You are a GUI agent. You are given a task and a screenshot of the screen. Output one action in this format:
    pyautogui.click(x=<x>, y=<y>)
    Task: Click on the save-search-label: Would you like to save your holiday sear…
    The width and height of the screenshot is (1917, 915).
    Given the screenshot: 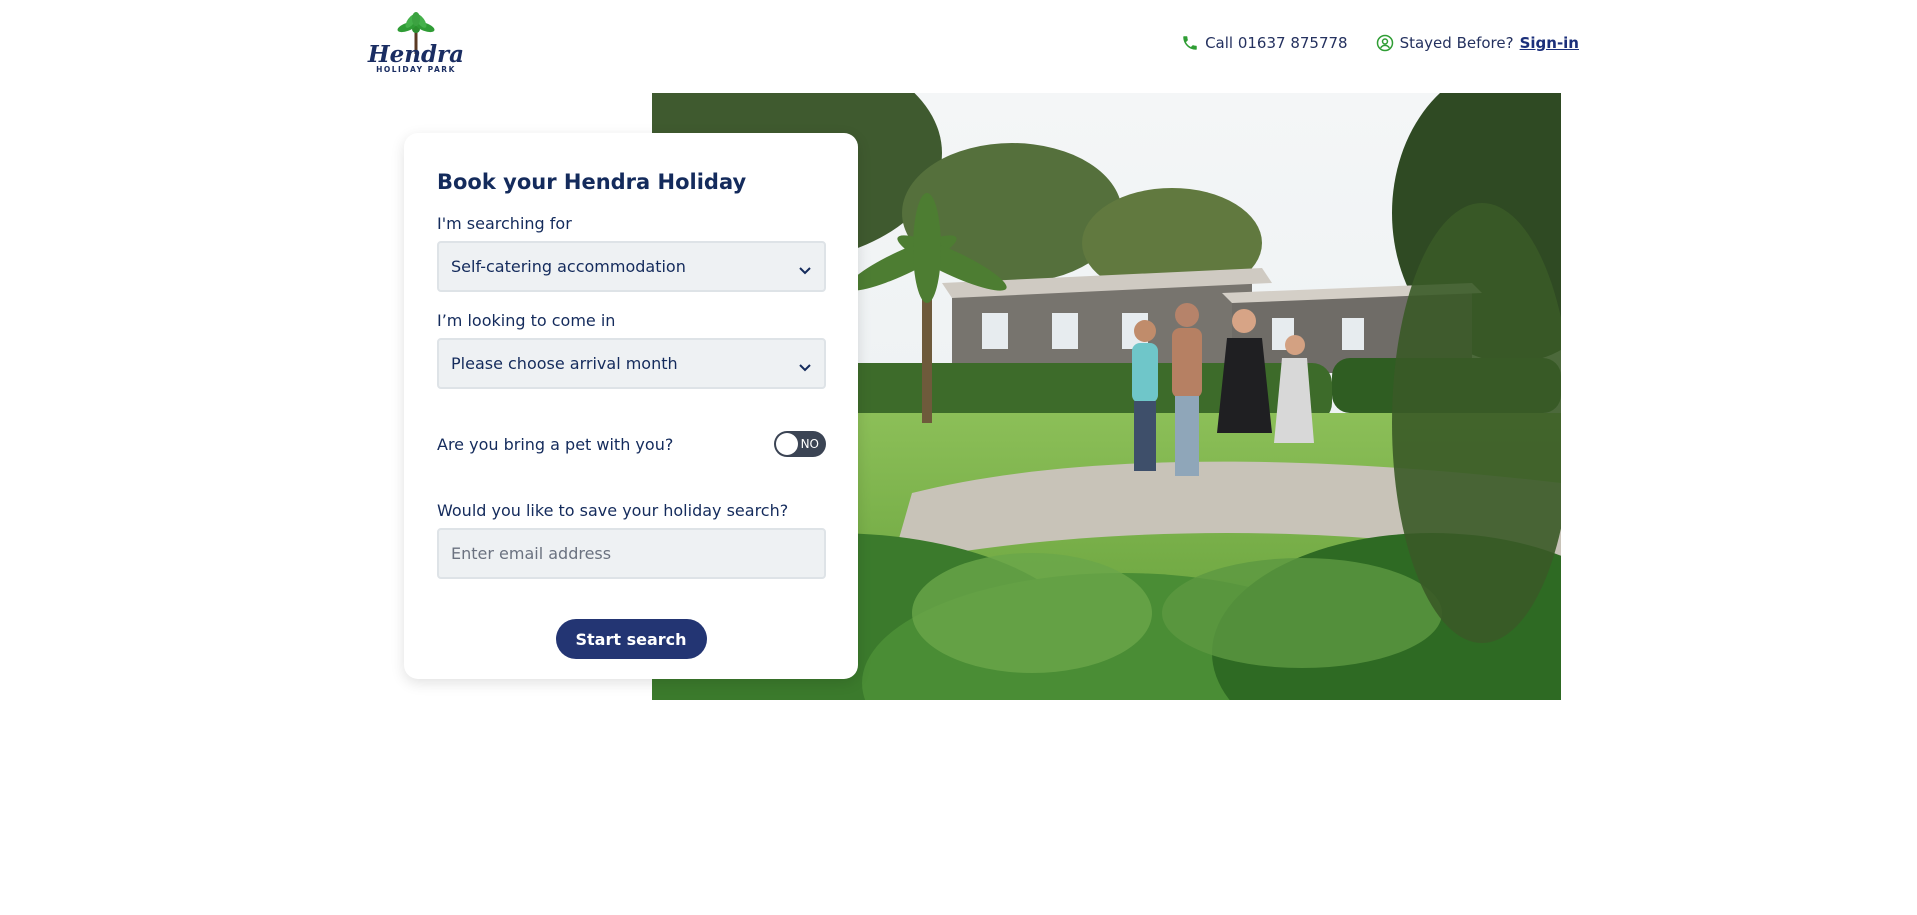 What is the action you would take?
    pyautogui.click(x=613, y=510)
    